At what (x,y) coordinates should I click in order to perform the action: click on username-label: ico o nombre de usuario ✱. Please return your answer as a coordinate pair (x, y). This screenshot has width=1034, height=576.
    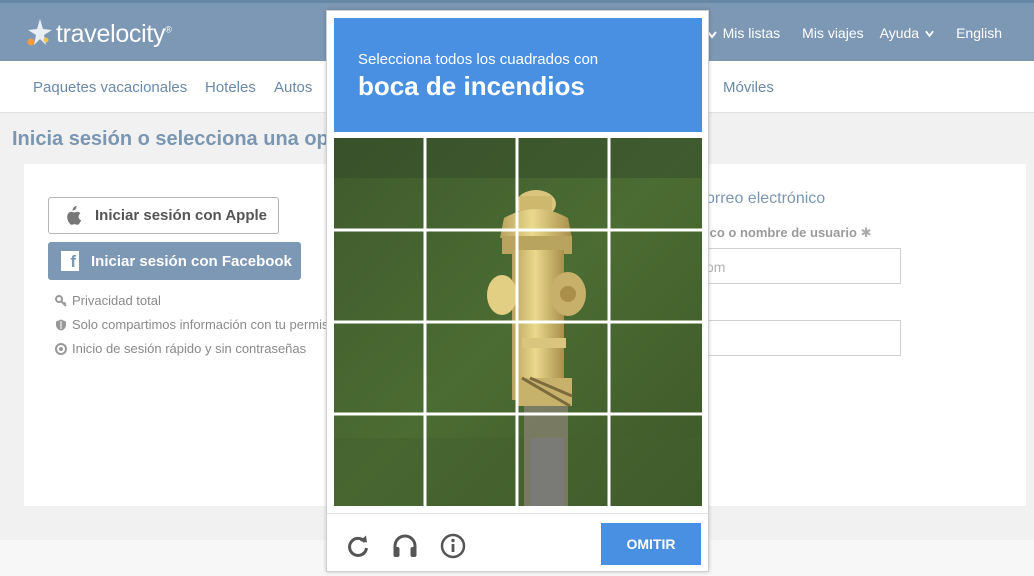
    Looking at the image, I should click on (789, 233).